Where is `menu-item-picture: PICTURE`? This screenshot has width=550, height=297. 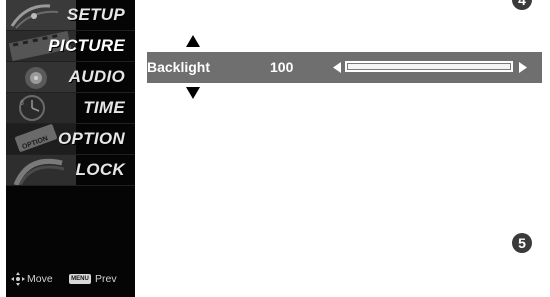
menu-item-picture: PICTURE is located at coordinates (70, 46).